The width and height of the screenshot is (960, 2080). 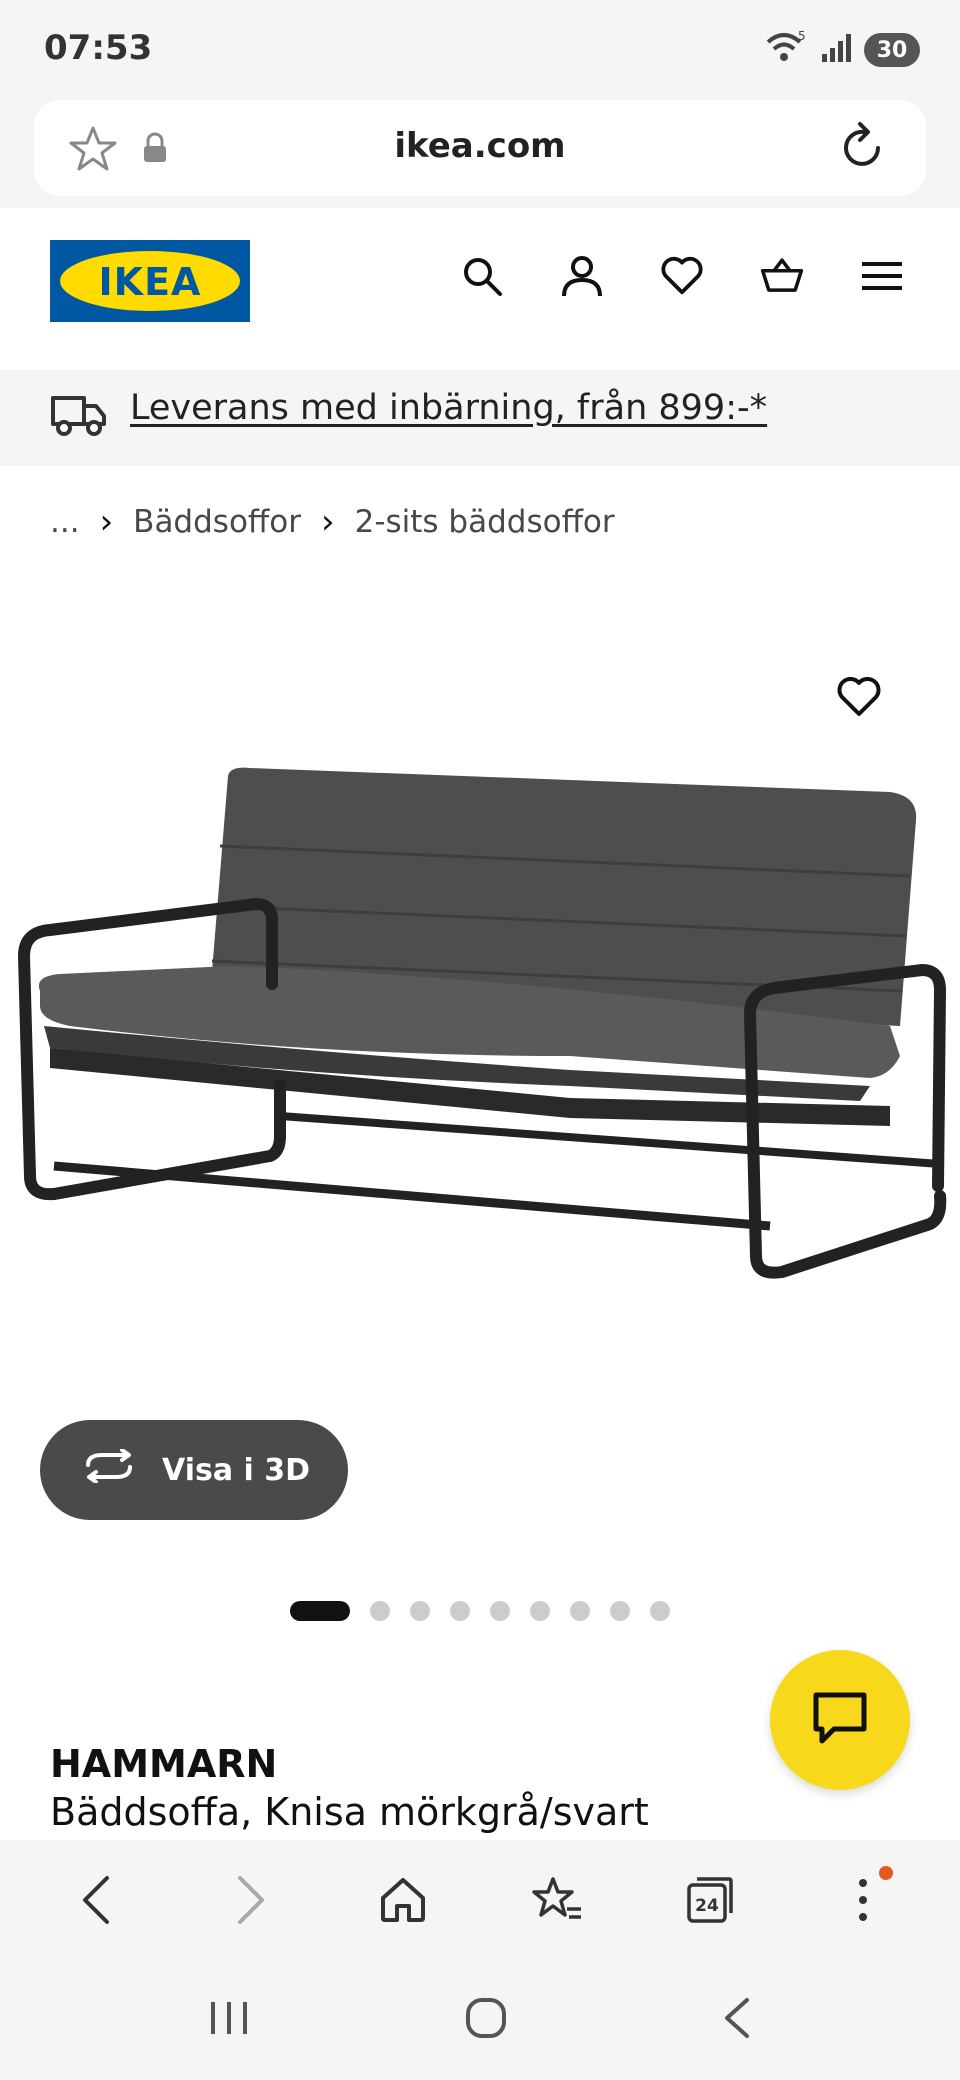 What do you see at coordinates (863, 1900) in the screenshot?
I see `more-options-icon` at bounding box center [863, 1900].